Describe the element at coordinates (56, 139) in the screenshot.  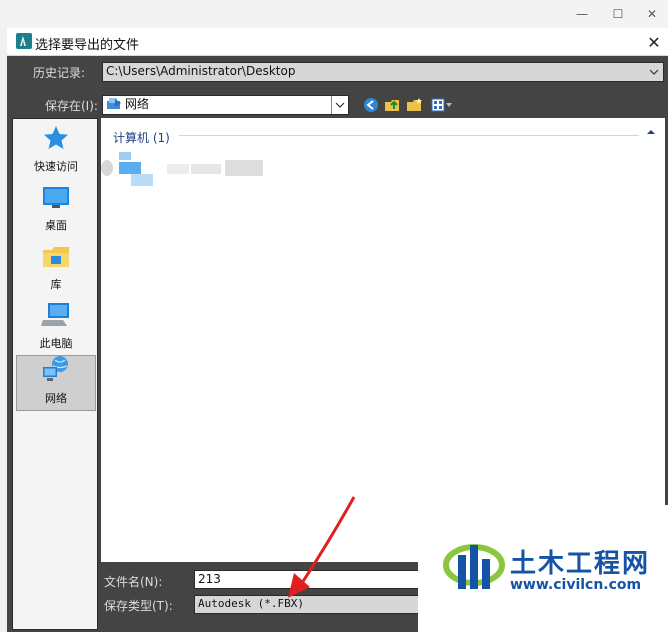
I see `star-icon` at that location.